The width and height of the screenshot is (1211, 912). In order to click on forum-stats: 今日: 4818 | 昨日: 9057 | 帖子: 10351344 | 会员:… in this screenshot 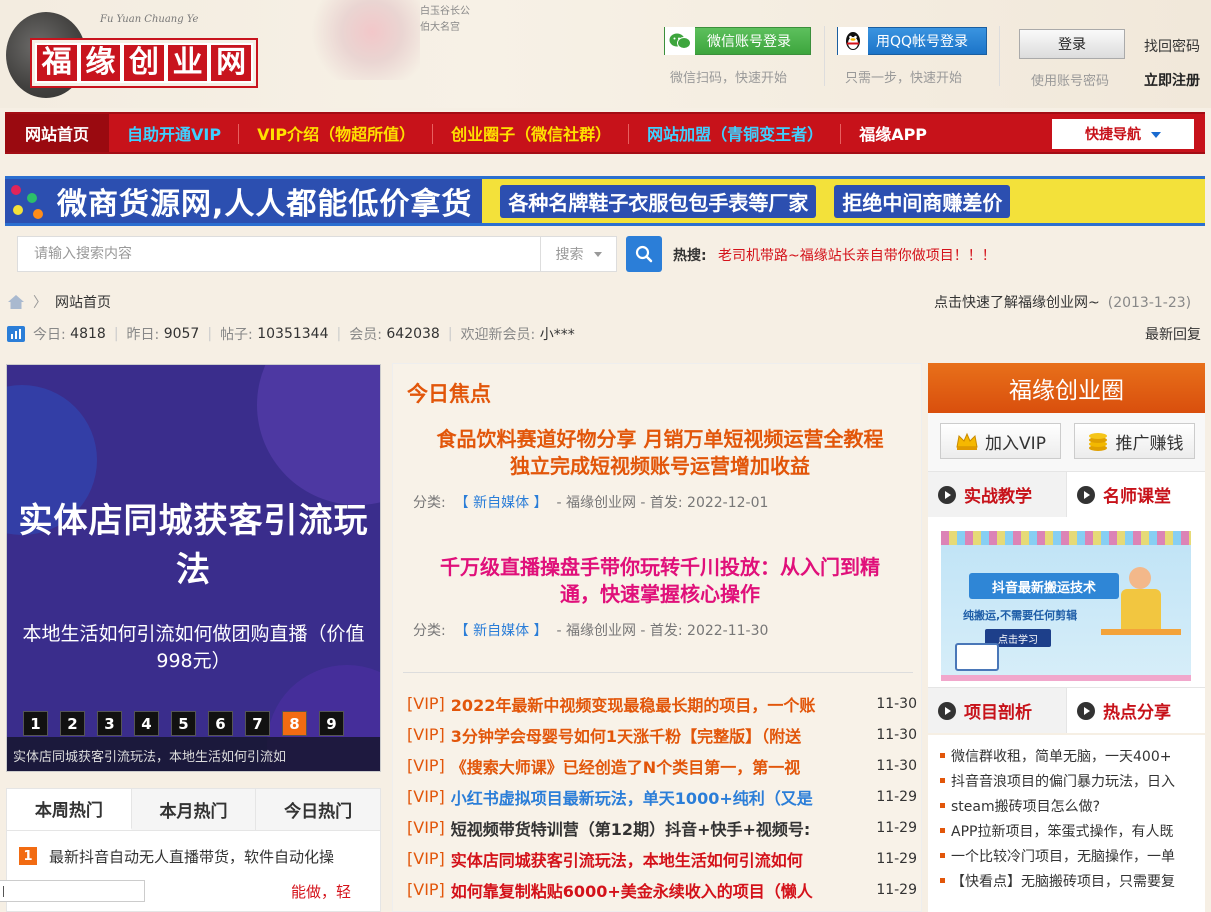, I will do `click(291, 334)`.